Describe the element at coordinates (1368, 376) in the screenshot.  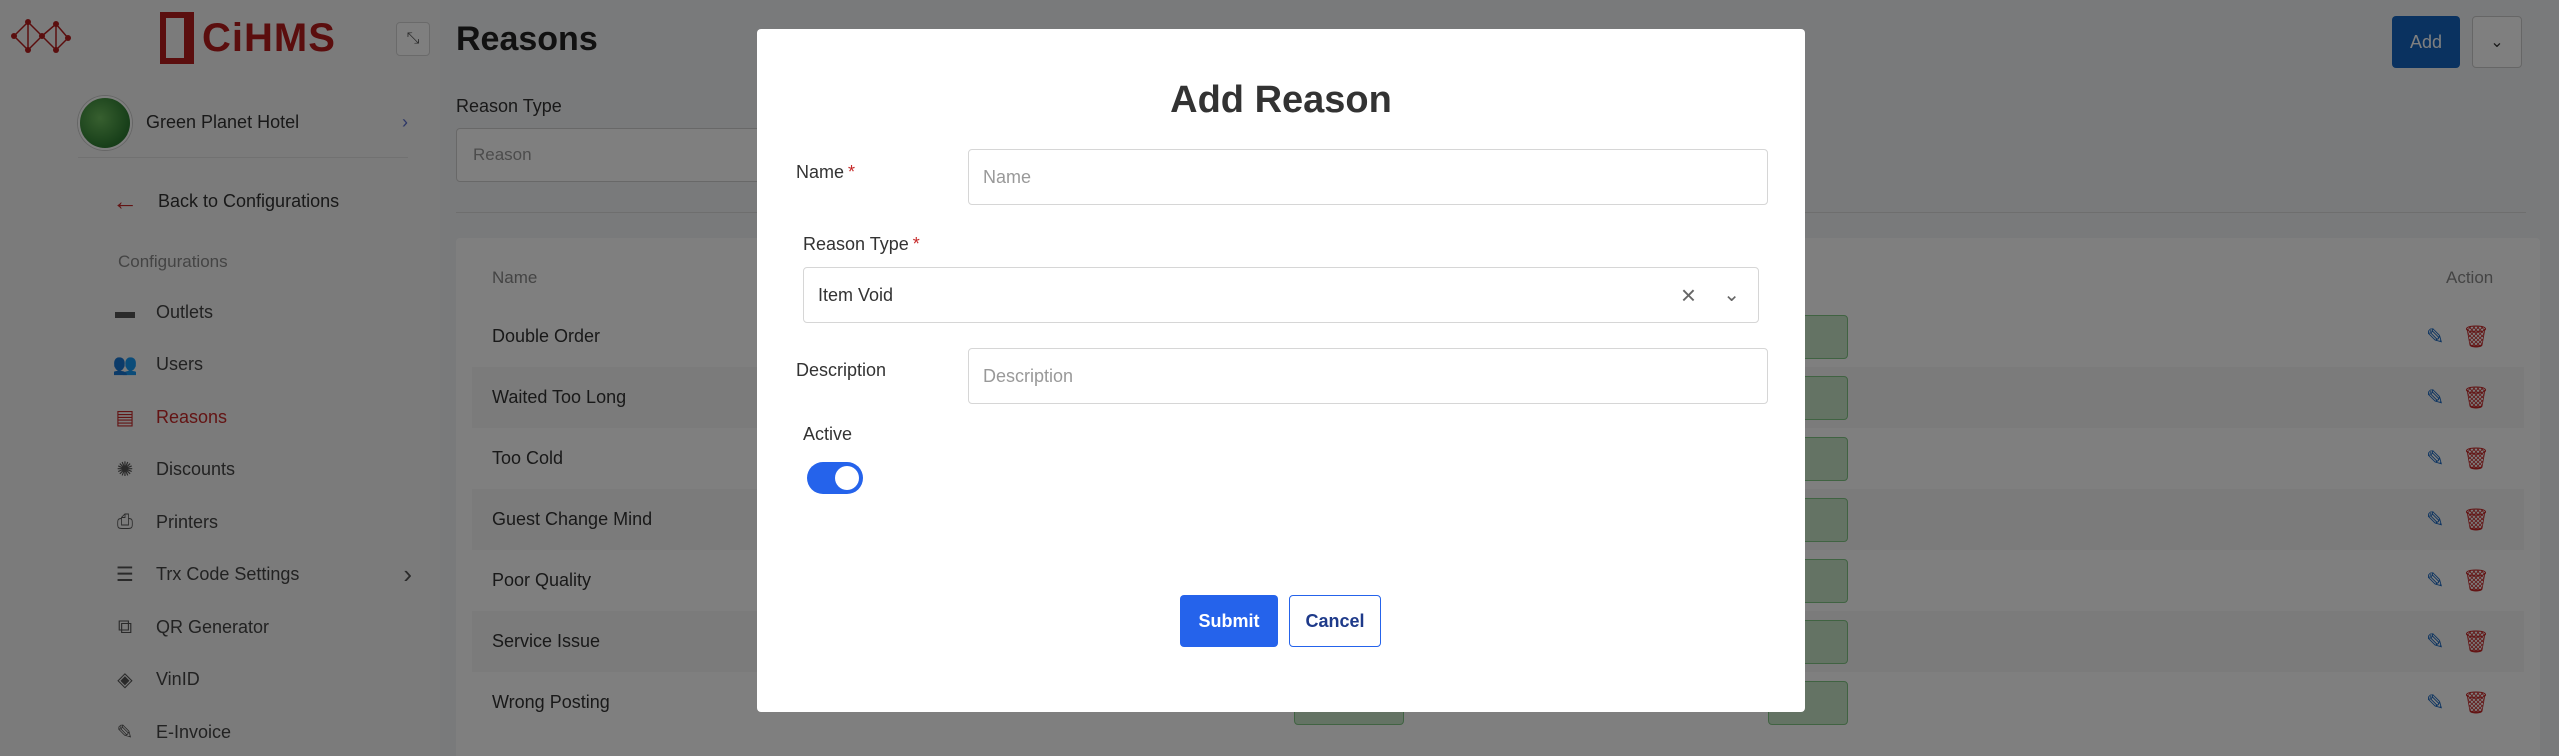
I see `description-field: Description` at that location.